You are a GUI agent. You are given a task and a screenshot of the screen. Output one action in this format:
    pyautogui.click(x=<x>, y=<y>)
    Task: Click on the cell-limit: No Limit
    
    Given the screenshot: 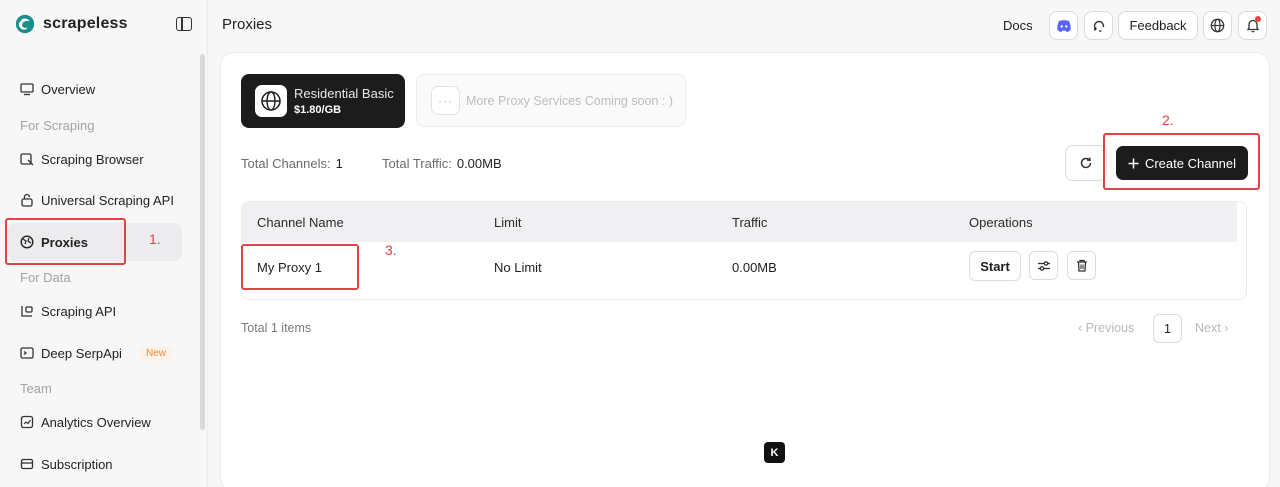 What is the action you would take?
    pyautogui.click(x=518, y=267)
    